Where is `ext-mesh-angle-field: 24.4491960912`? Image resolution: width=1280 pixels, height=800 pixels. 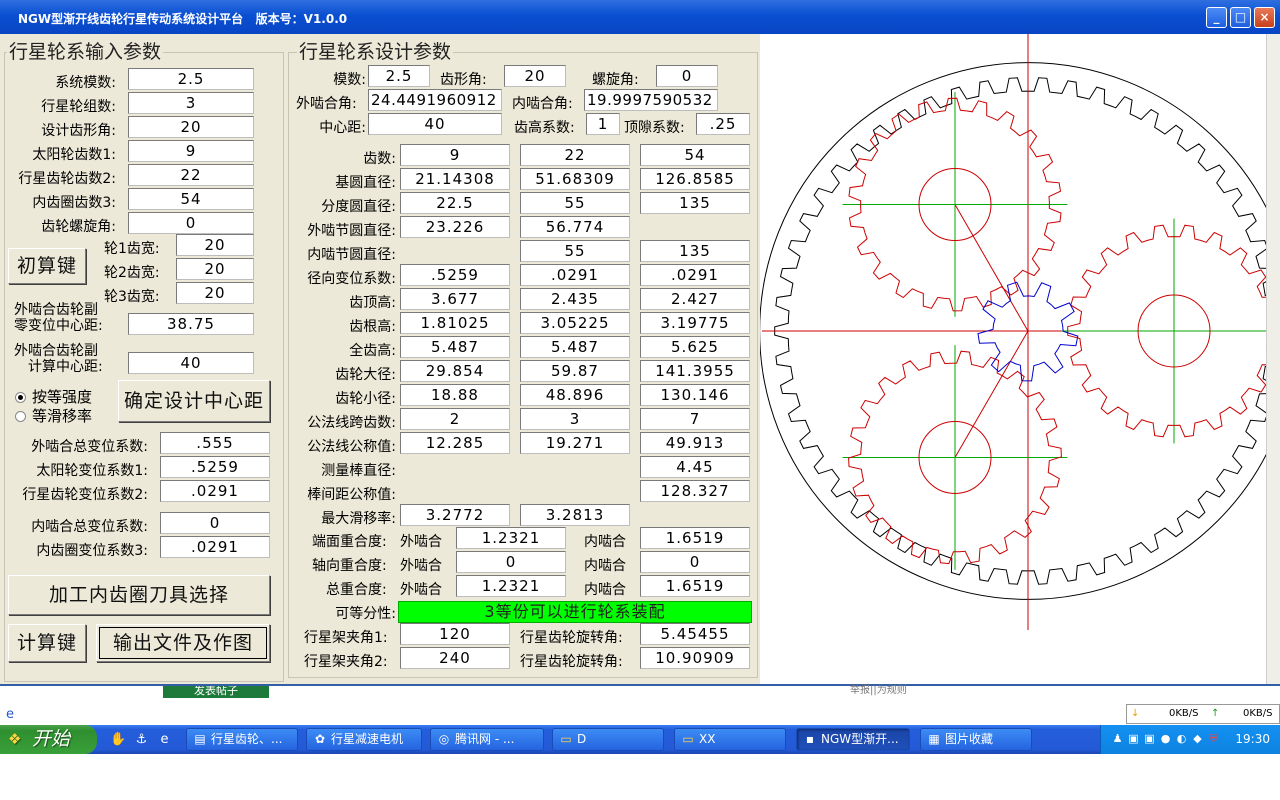
ext-mesh-angle-field: 24.4491960912 is located at coordinates (435, 100).